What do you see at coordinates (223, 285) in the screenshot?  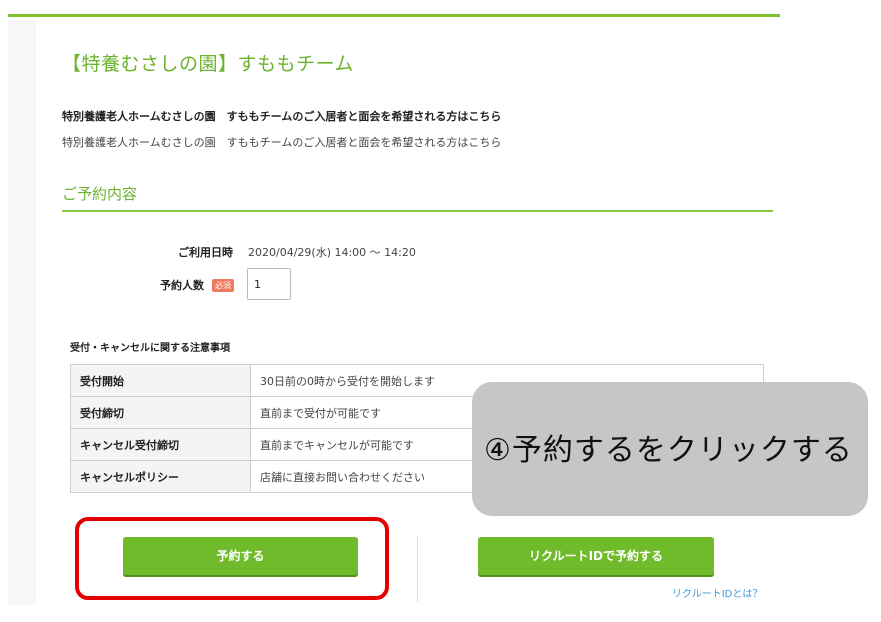 I see `required-badge: 必須` at bounding box center [223, 285].